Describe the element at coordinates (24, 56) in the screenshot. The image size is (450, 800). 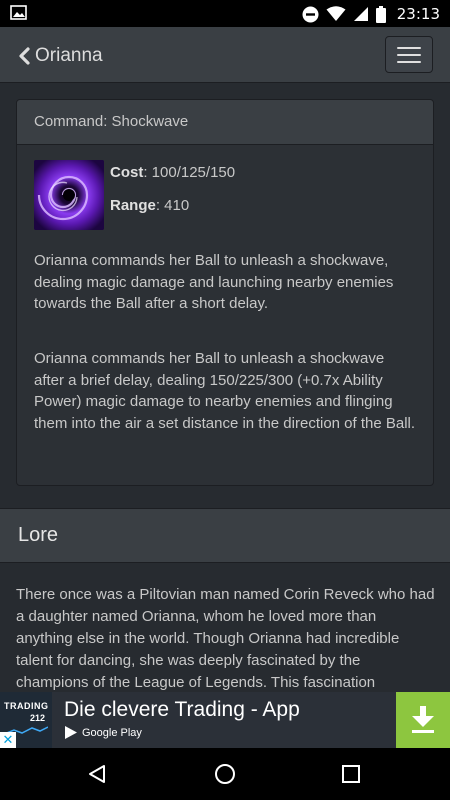
I see `chevron-left-icon` at that location.